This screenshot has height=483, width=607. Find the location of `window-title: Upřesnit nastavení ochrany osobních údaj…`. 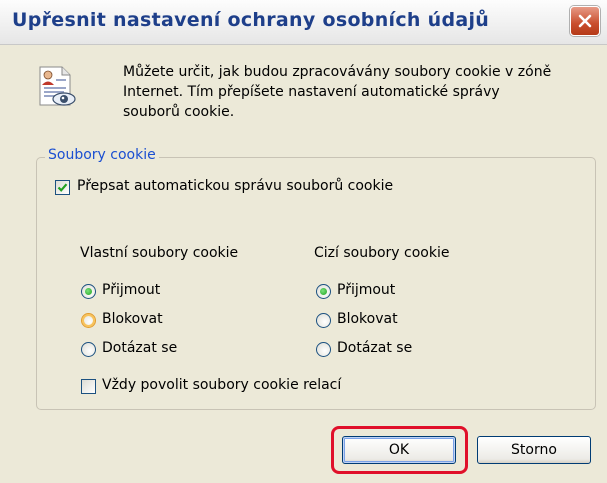

window-title: Upřesnit nastavení ochrany osobních údaj… is located at coordinates (251, 20).